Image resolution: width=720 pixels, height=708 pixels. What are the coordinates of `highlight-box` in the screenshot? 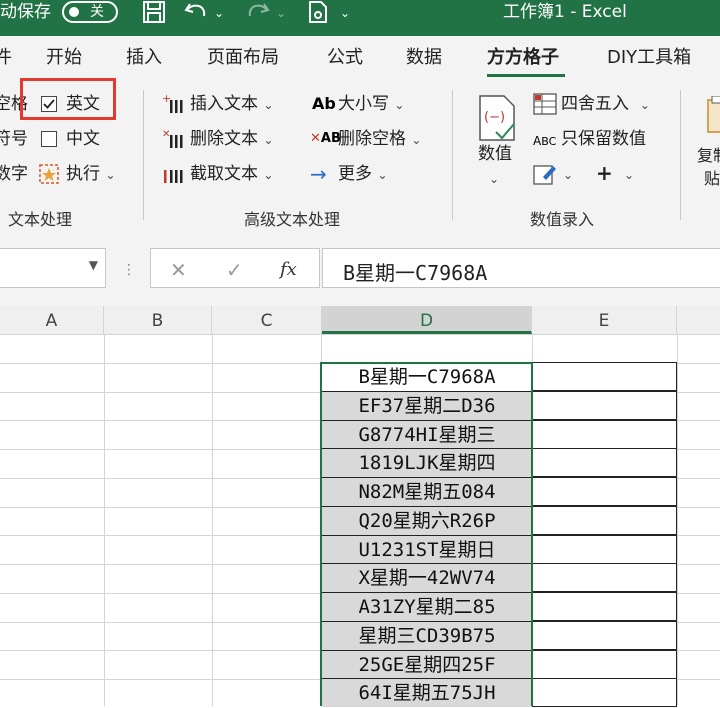 It's located at (68, 99).